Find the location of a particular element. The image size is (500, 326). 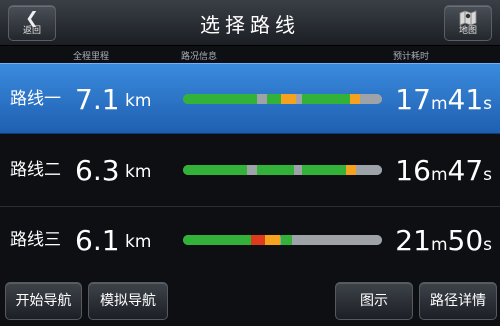

route-name: 路线二 is located at coordinates (35, 170).